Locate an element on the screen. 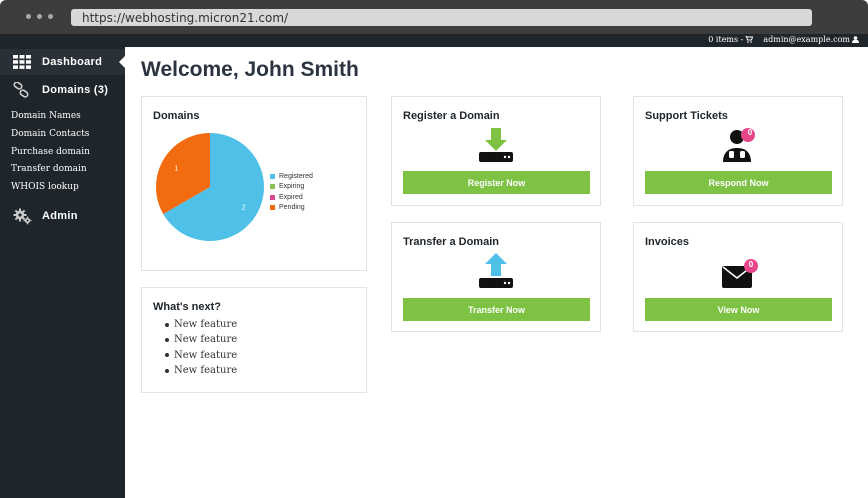  grid-icon is located at coordinates (22, 62).